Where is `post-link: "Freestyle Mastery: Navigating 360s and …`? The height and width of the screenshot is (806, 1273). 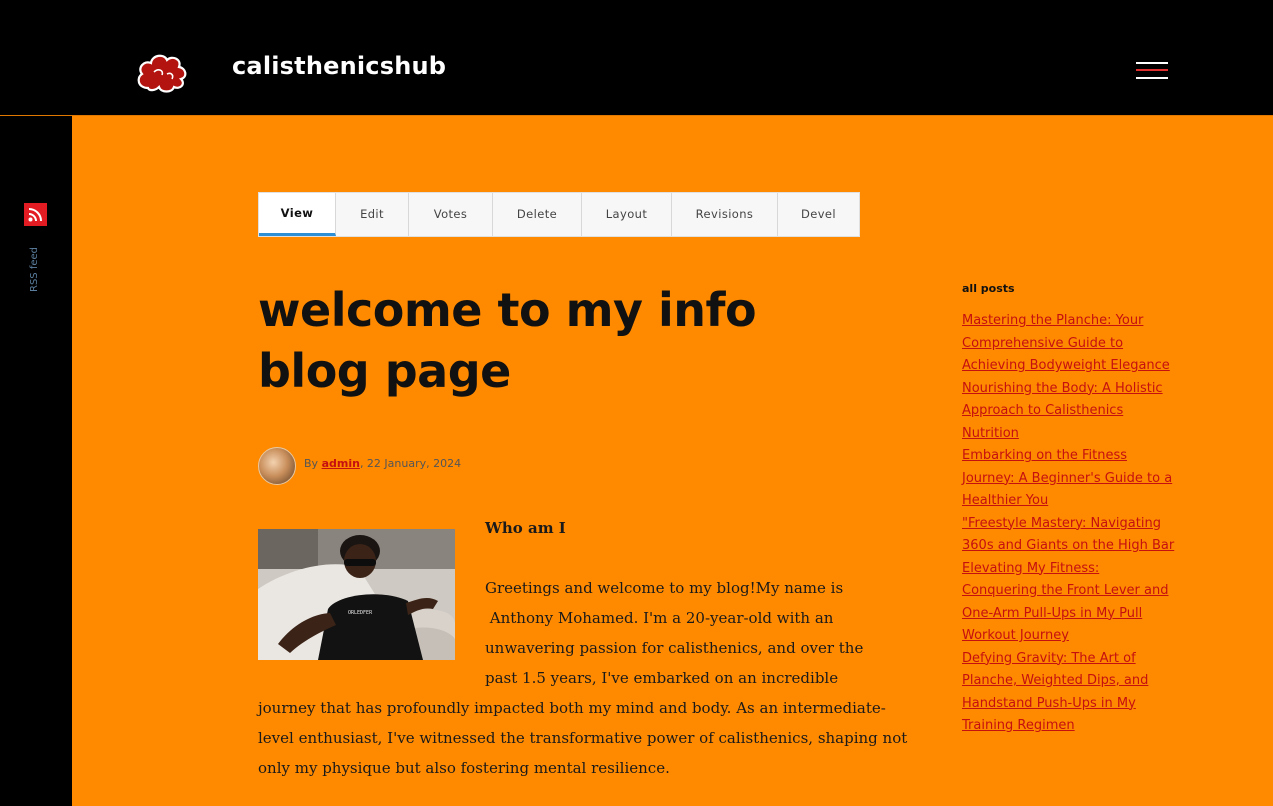 post-link: "Freestyle Mastery: Navigating 360s and … is located at coordinates (1069, 535).